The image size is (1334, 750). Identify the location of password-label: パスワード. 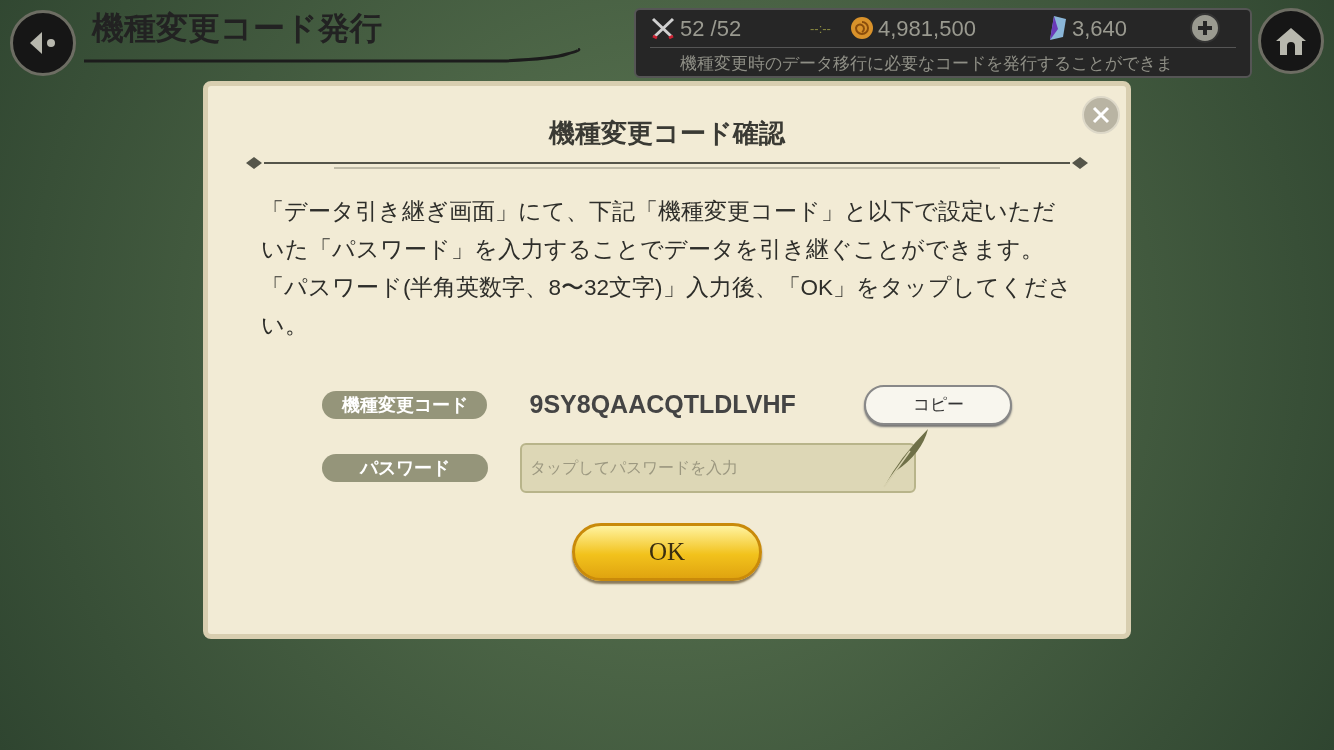
(405, 468).